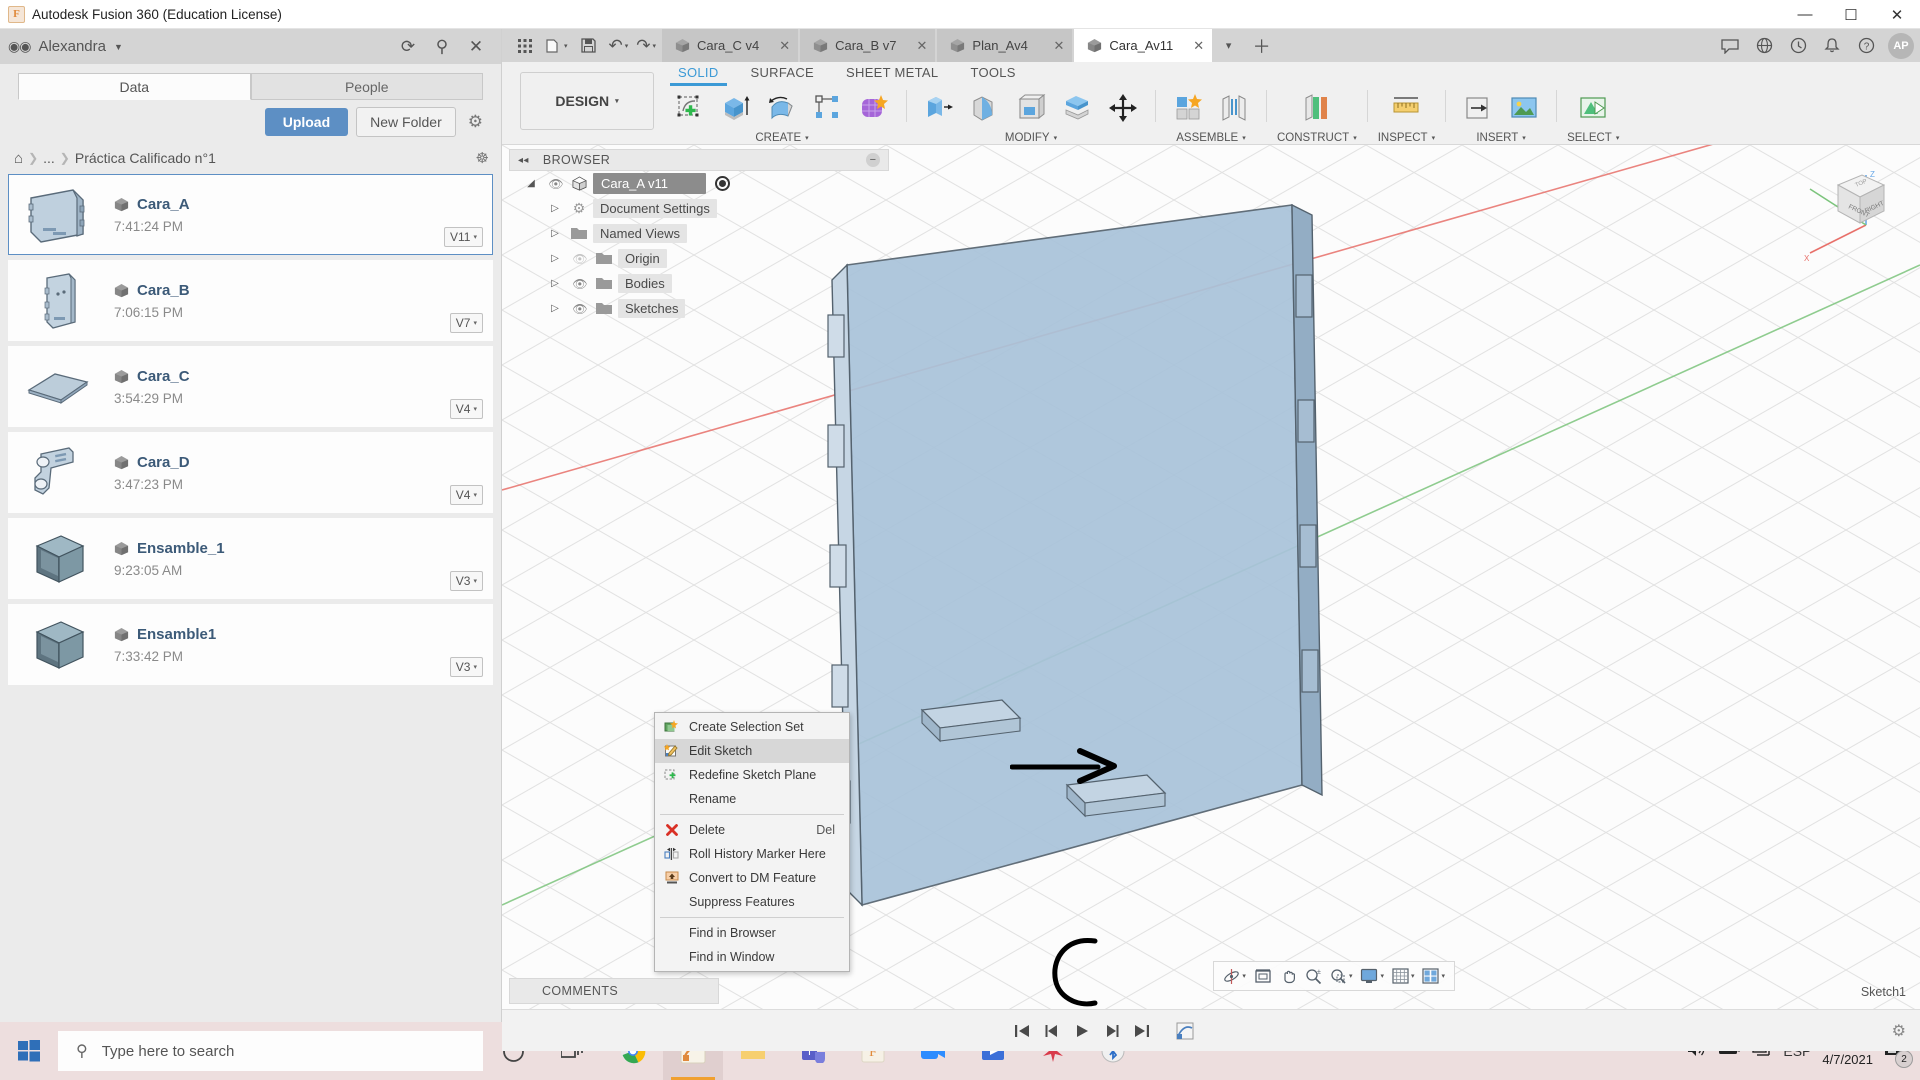 This screenshot has width=1920, height=1080. What do you see at coordinates (698, 75) in the screenshot?
I see `tab-solid: SOLID` at bounding box center [698, 75].